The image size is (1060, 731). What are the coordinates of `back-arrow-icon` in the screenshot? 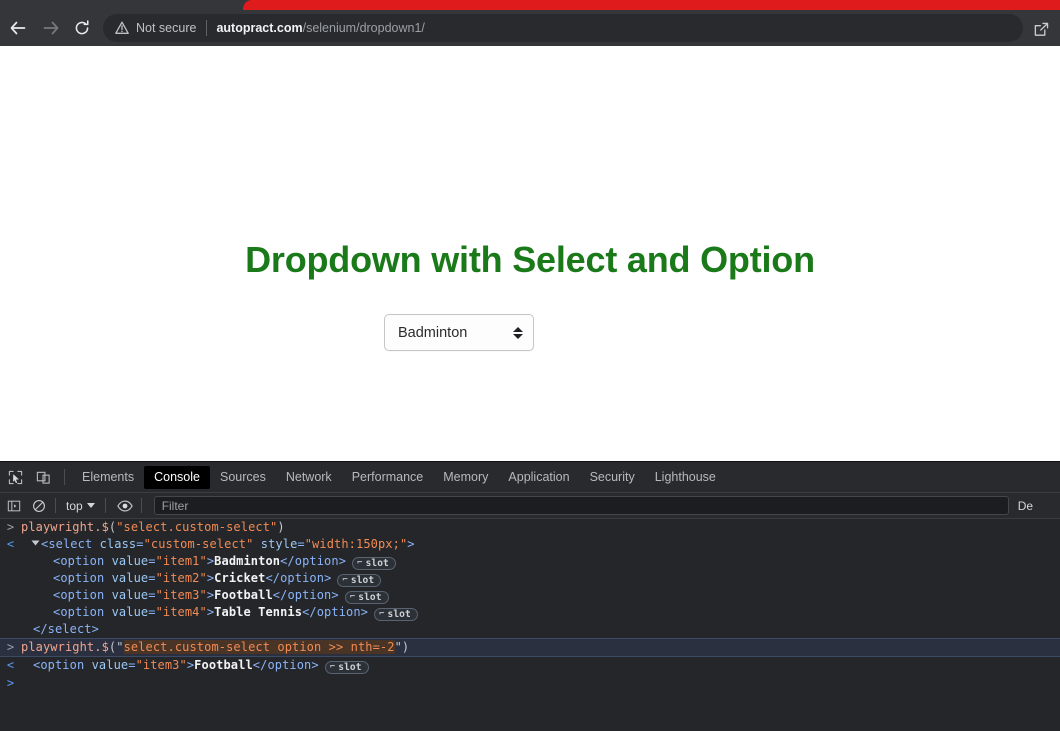 It's located at (18, 28).